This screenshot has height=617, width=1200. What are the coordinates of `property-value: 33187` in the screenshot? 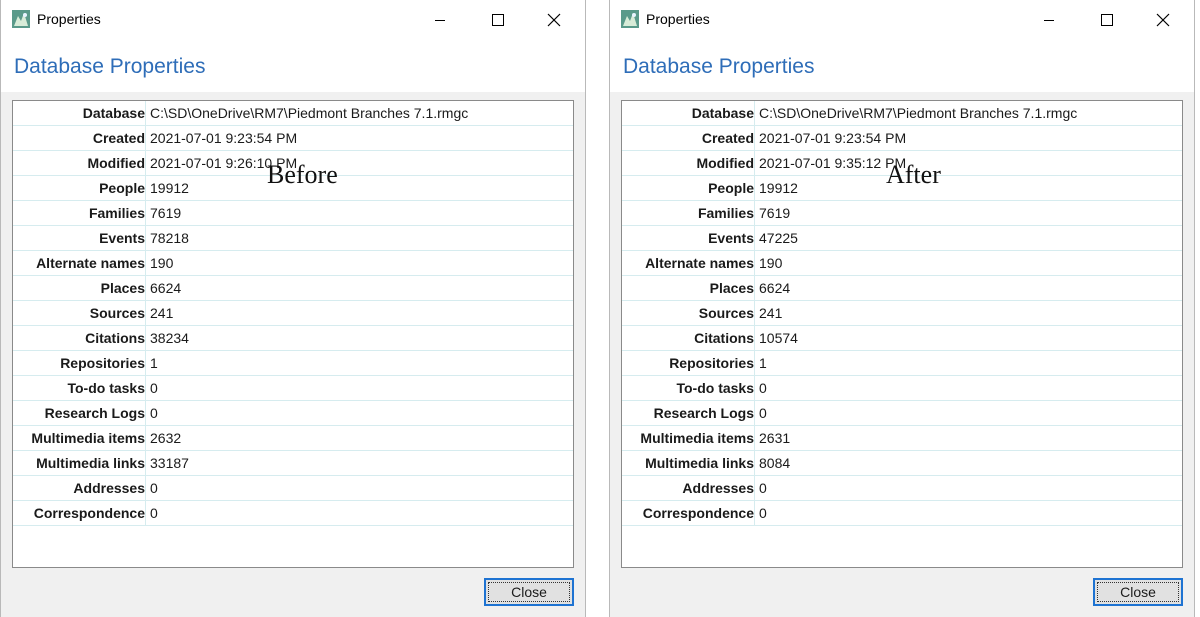 It's located at (169, 463).